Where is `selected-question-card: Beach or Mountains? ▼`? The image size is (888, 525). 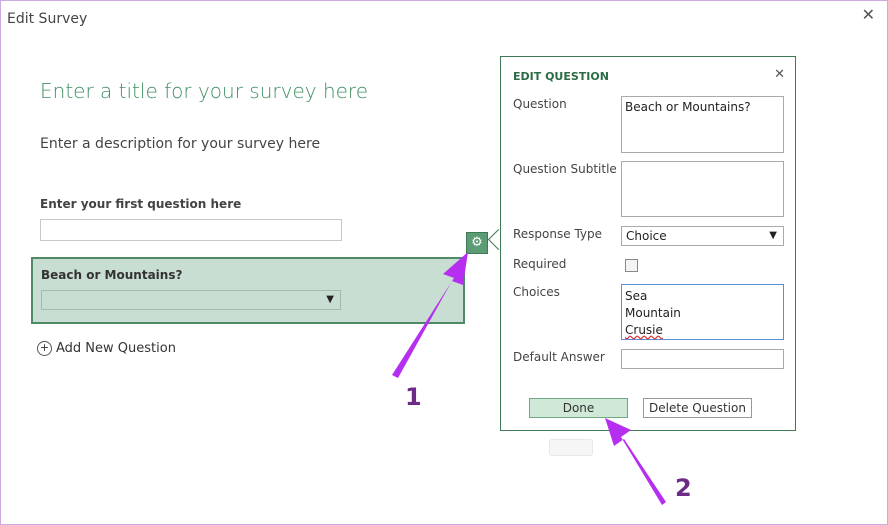 selected-question-card: Beach or Mountains? ▼ is located at coordinates (248, 290).